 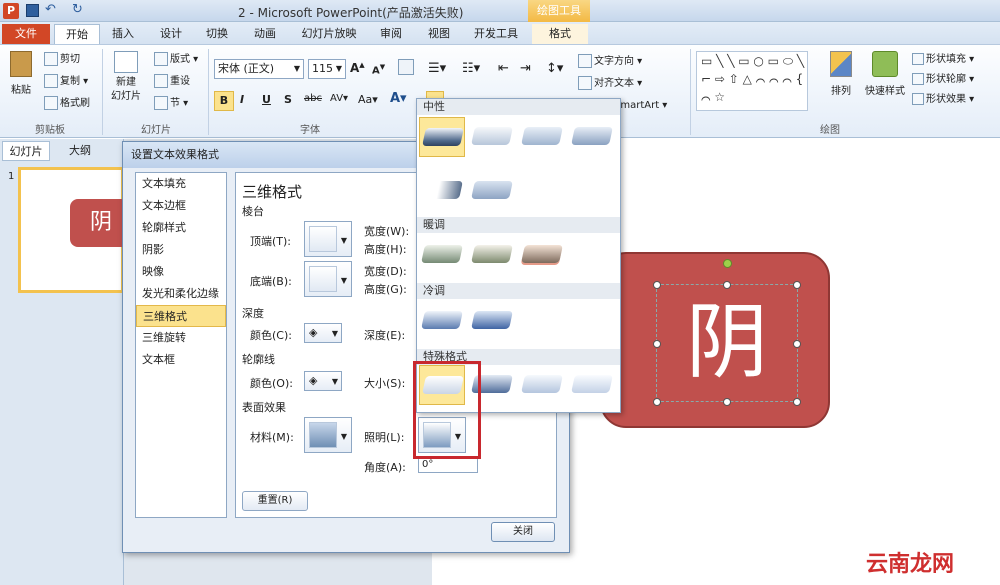 I want to click on tab-transitions: 切换, so click(x=217, y=34).